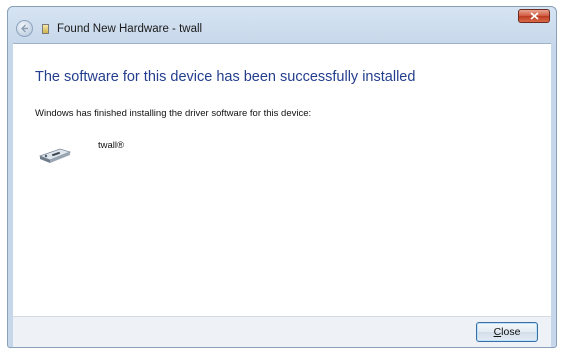  I want to click on back-button, so click(24, 28).